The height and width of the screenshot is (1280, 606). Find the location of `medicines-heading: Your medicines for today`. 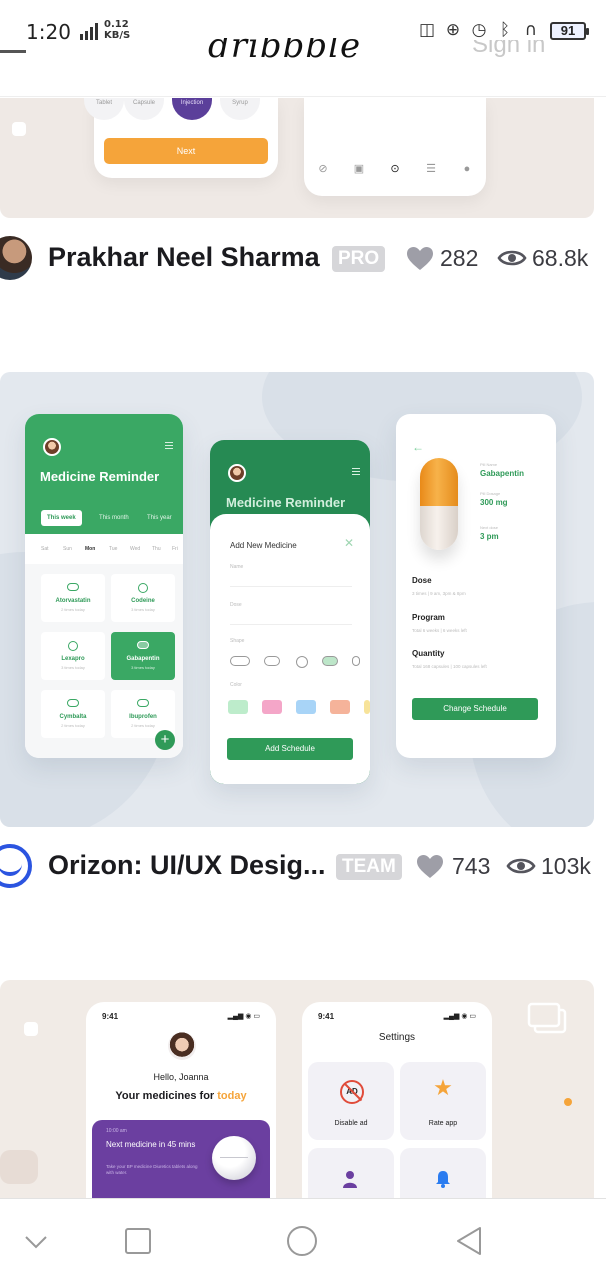

medicines-heading: Your medicines for today is located at coordinates (181, 1096).